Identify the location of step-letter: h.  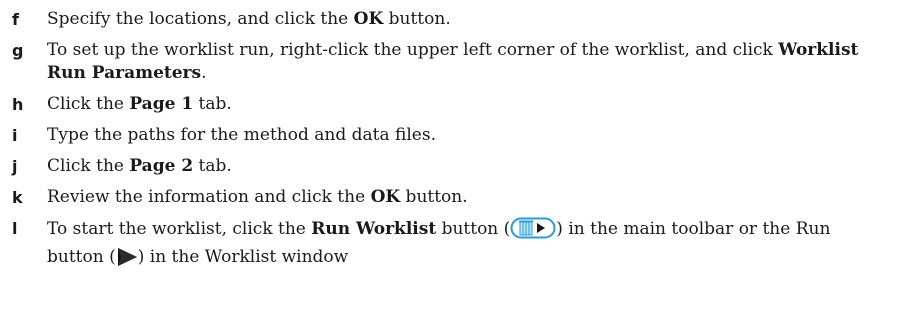
(18, 104).